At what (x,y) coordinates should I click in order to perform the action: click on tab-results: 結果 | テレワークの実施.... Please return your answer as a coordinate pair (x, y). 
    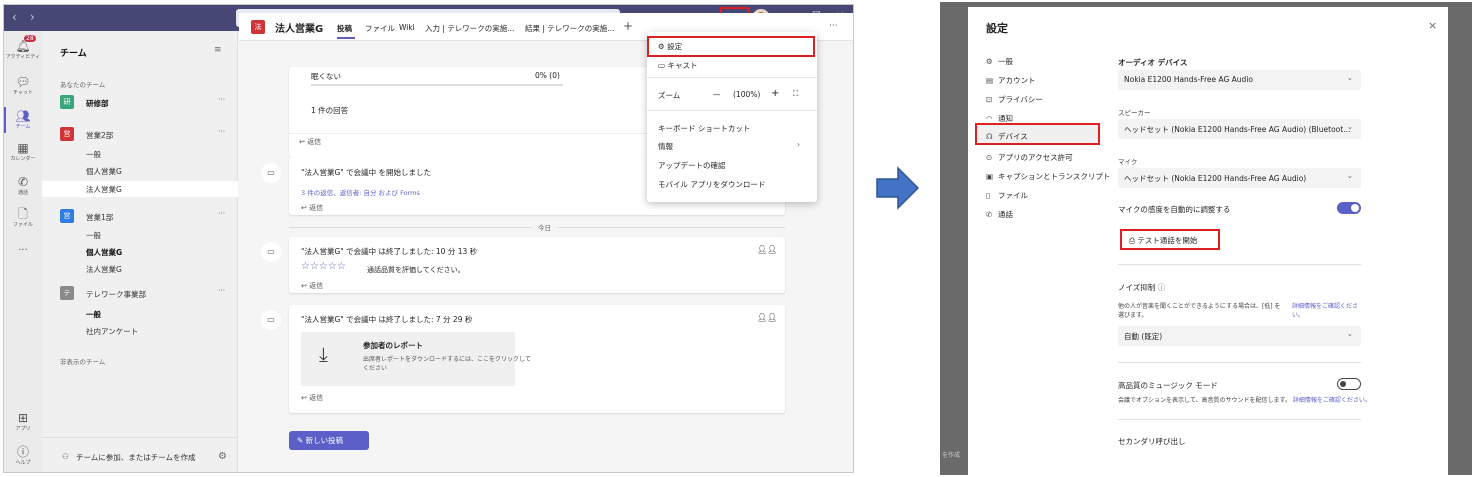
    Looking at the image, I should click on (569, 28).